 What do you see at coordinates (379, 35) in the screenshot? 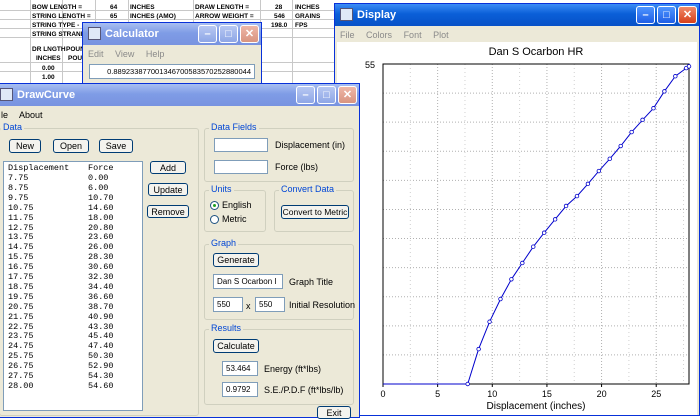
I see `menu-colors: Colors` at bounding box center [379, 35].